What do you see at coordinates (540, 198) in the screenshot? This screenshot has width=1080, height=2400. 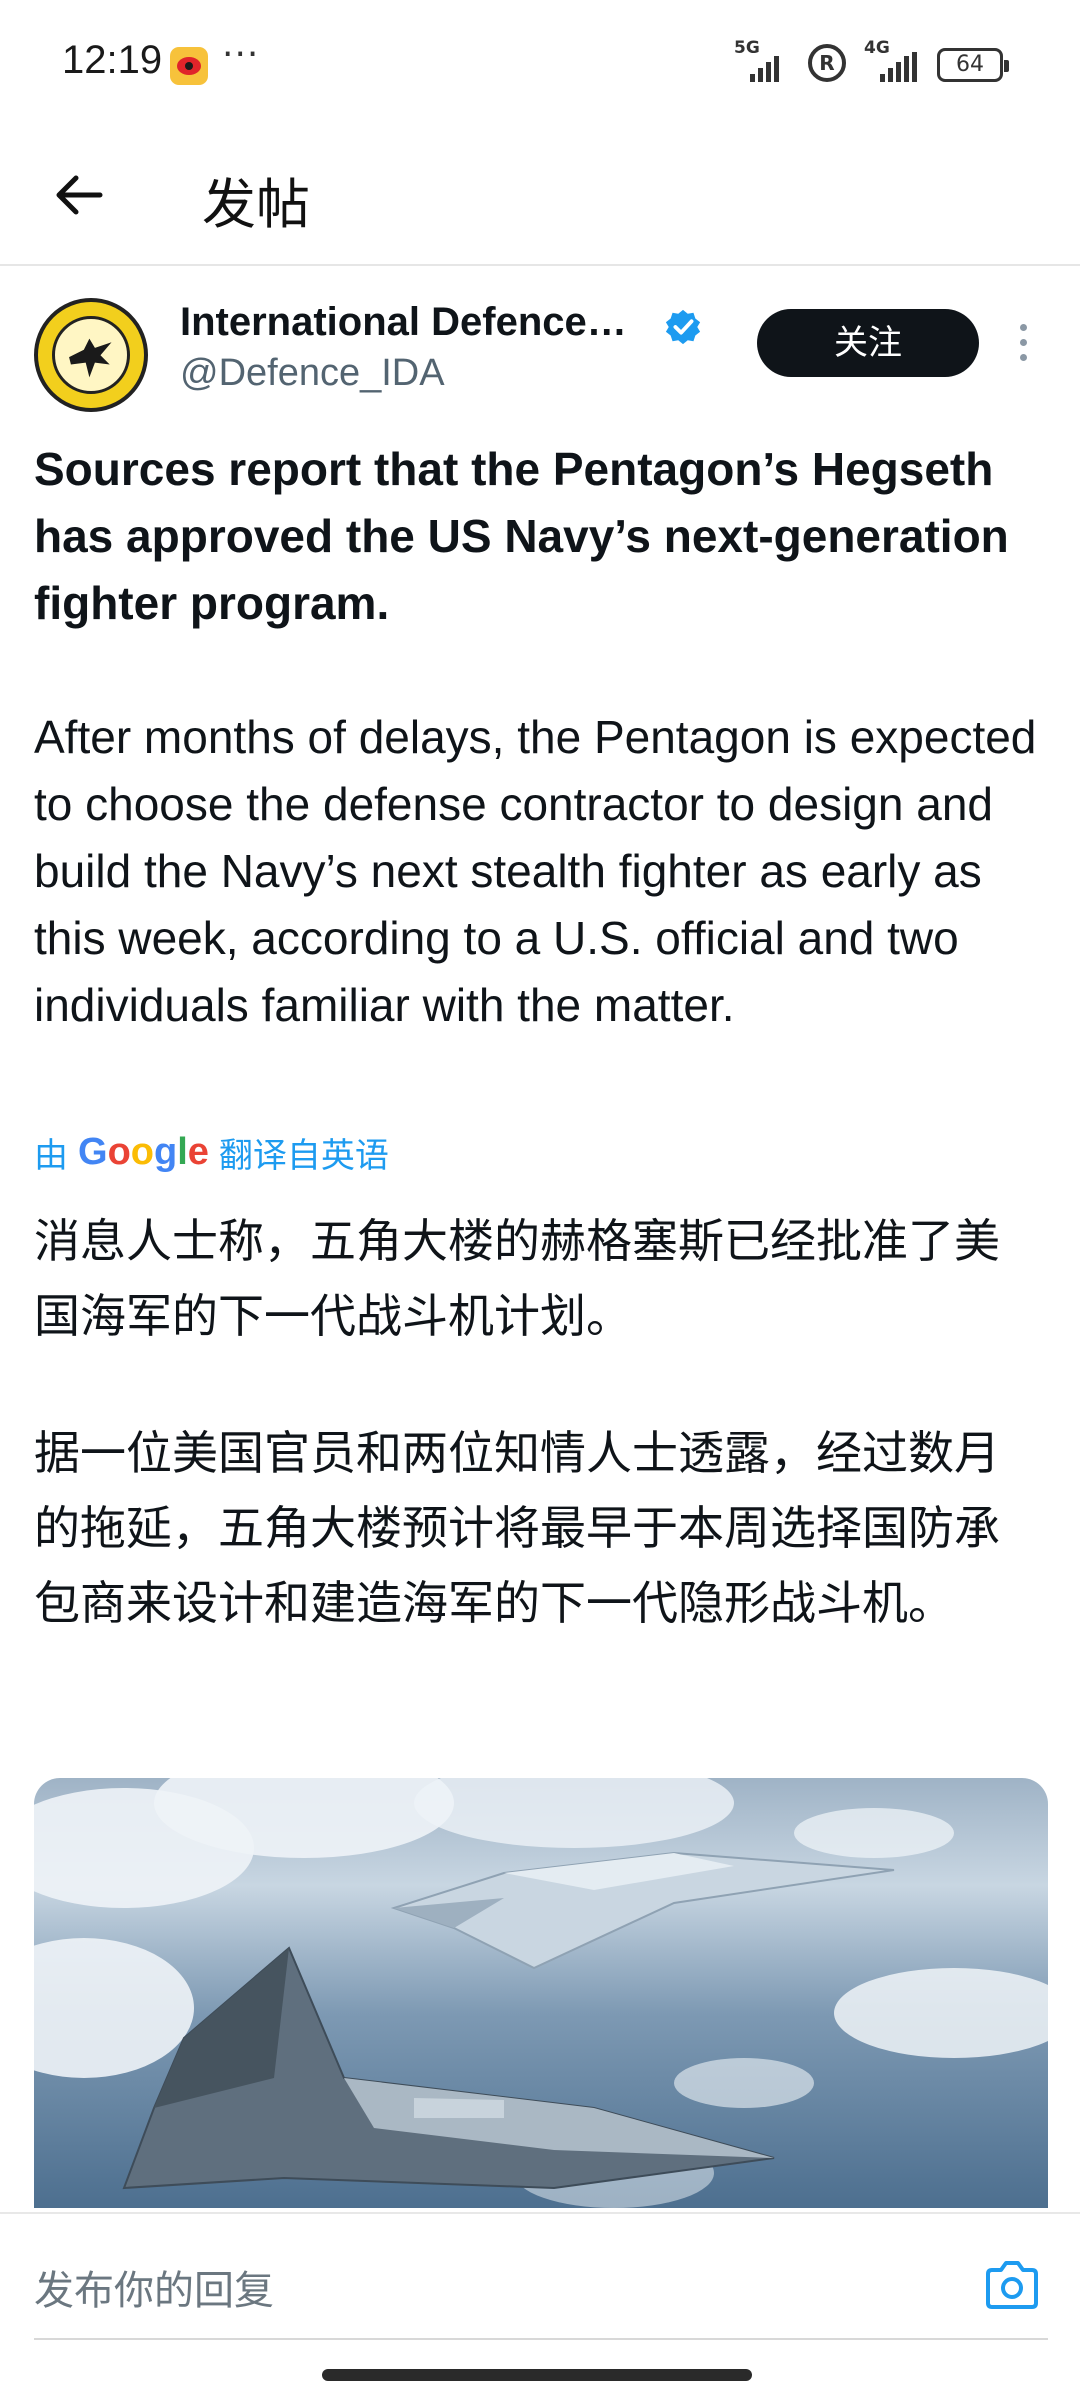 I see `top-app-bar: 发帖` at bounding box center [540, 198].